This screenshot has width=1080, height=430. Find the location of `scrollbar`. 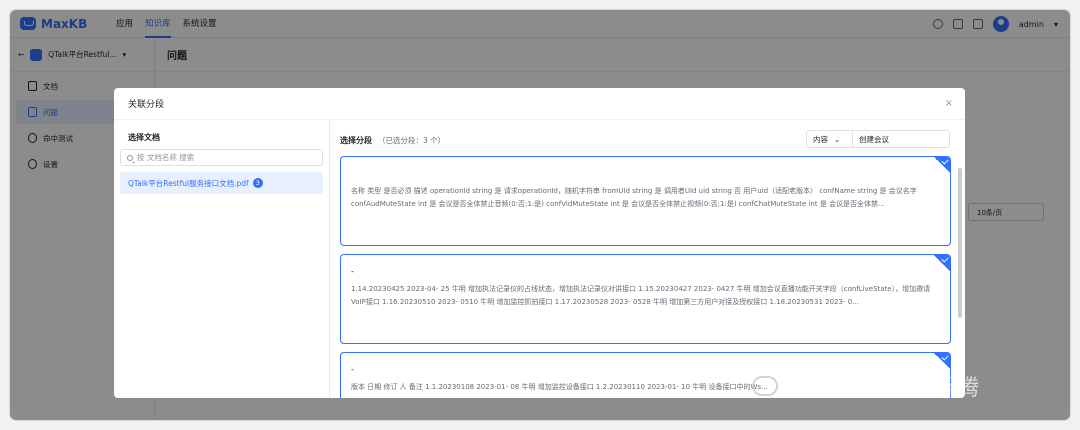

scrollbar is located at coordinates (960, 243).